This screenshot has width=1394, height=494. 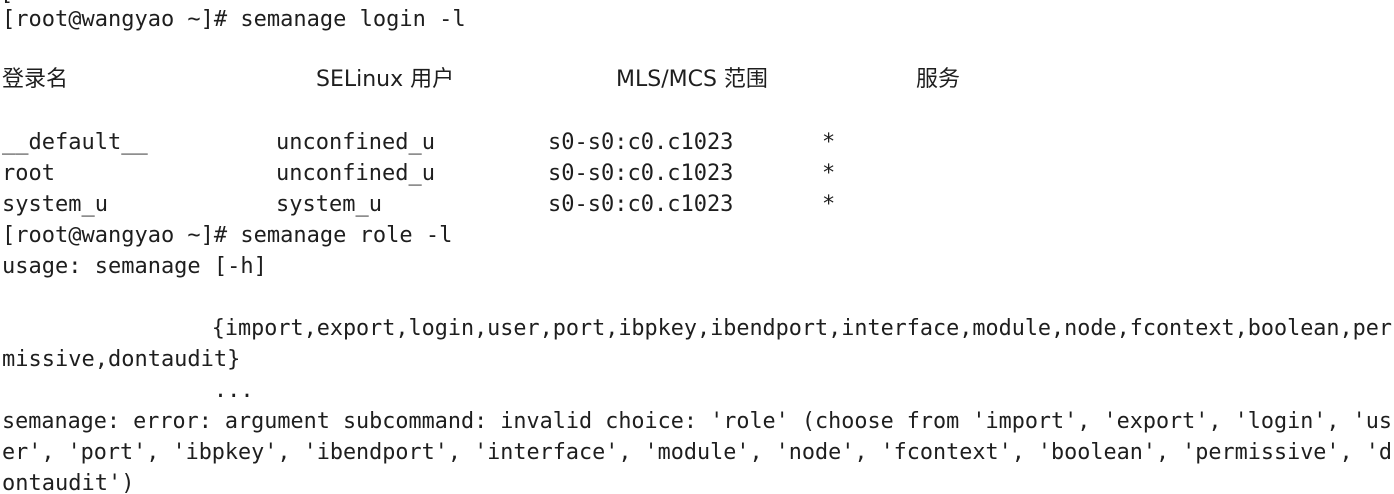 What do you see at coordinates (641, 142) in the screenshot?
I see `table-row-0-mls-range: s0-s0:c0.c1023` at bounding box center [641, 142].